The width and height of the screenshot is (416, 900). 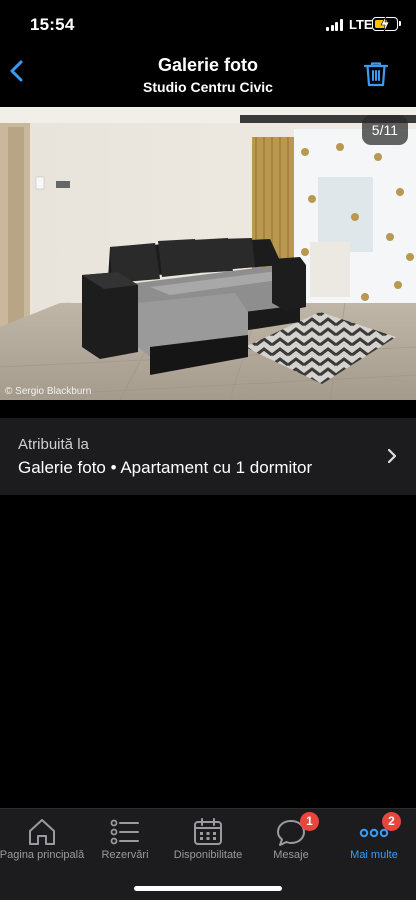 What do you see at coordinates (385, 24) in the screenshot?
I see `charging-bolt-icon` at bounding box center [385, 24].